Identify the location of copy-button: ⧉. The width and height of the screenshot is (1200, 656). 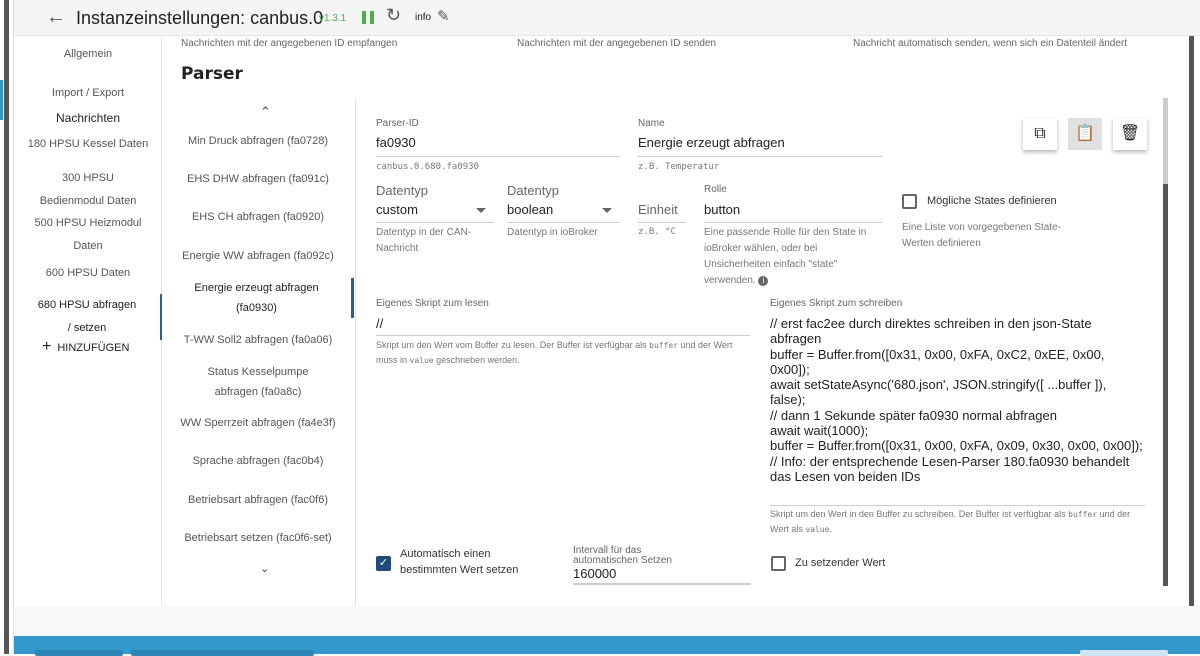
(1040, 134).